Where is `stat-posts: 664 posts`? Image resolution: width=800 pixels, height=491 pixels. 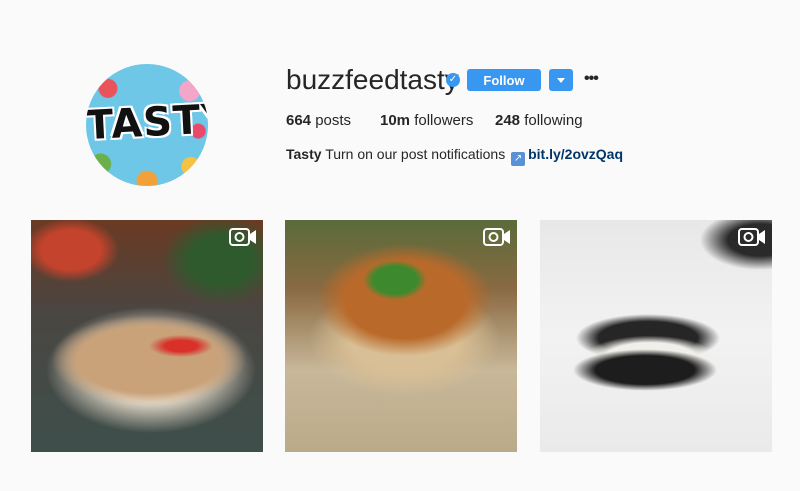
stat-posts: 664 posts is located at coordinates (318, 120).